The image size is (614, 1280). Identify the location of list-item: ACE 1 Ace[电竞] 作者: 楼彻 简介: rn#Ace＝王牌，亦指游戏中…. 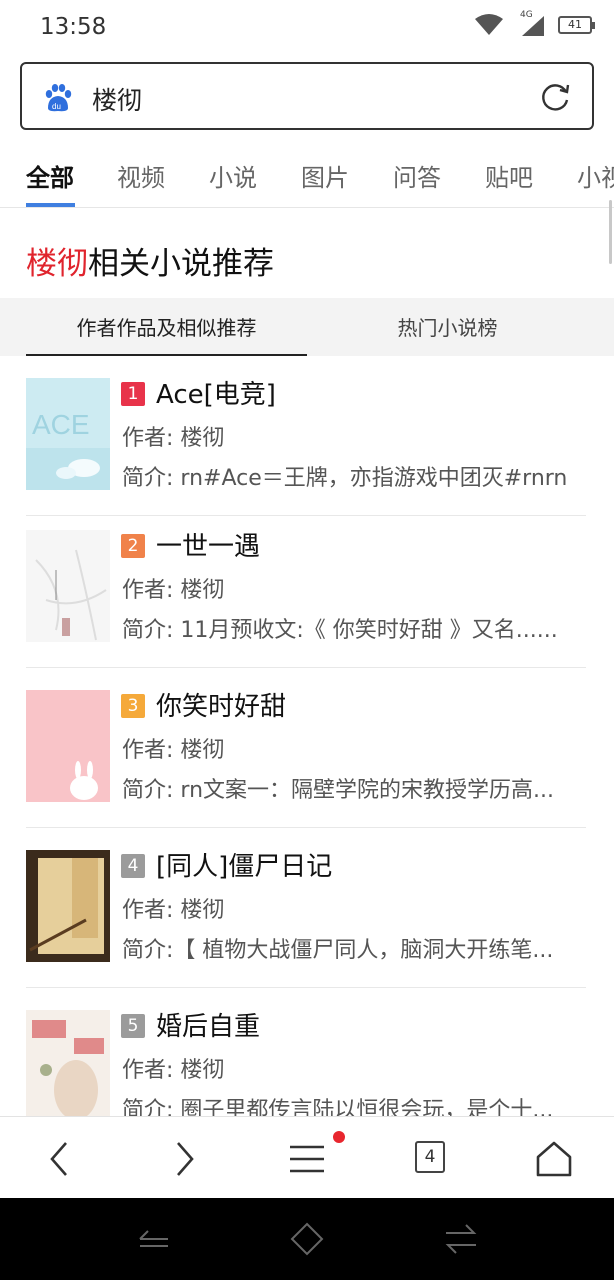
(307, 436).